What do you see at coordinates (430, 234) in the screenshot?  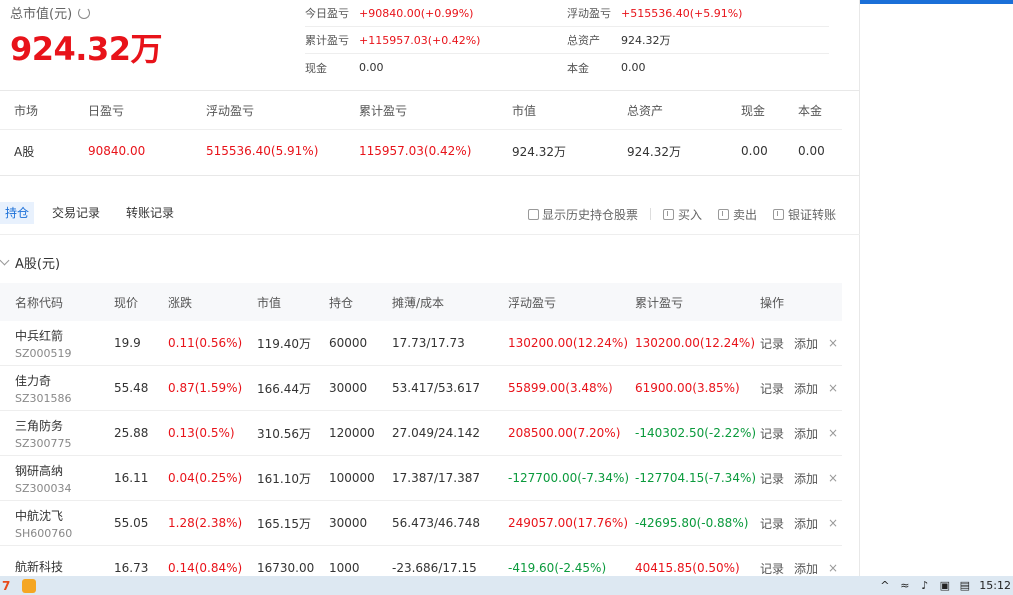 I see `divider` at bounding box center [430, 234].